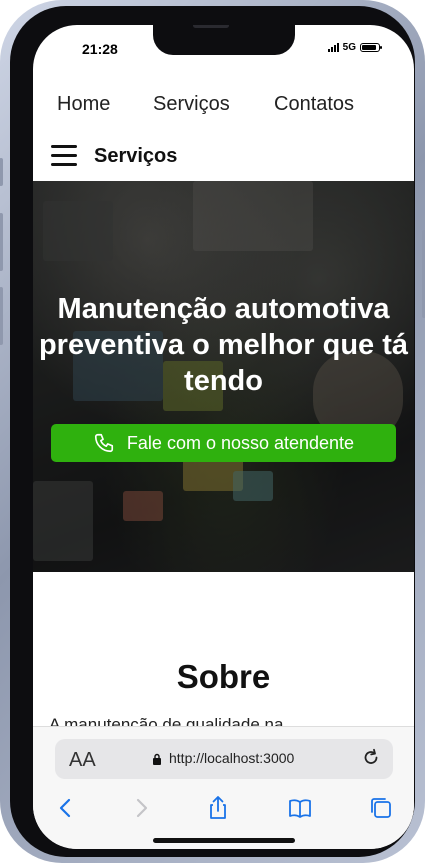 This screenshot has width=425, height=863. I want to click on reload-icon, so click(371, 758).